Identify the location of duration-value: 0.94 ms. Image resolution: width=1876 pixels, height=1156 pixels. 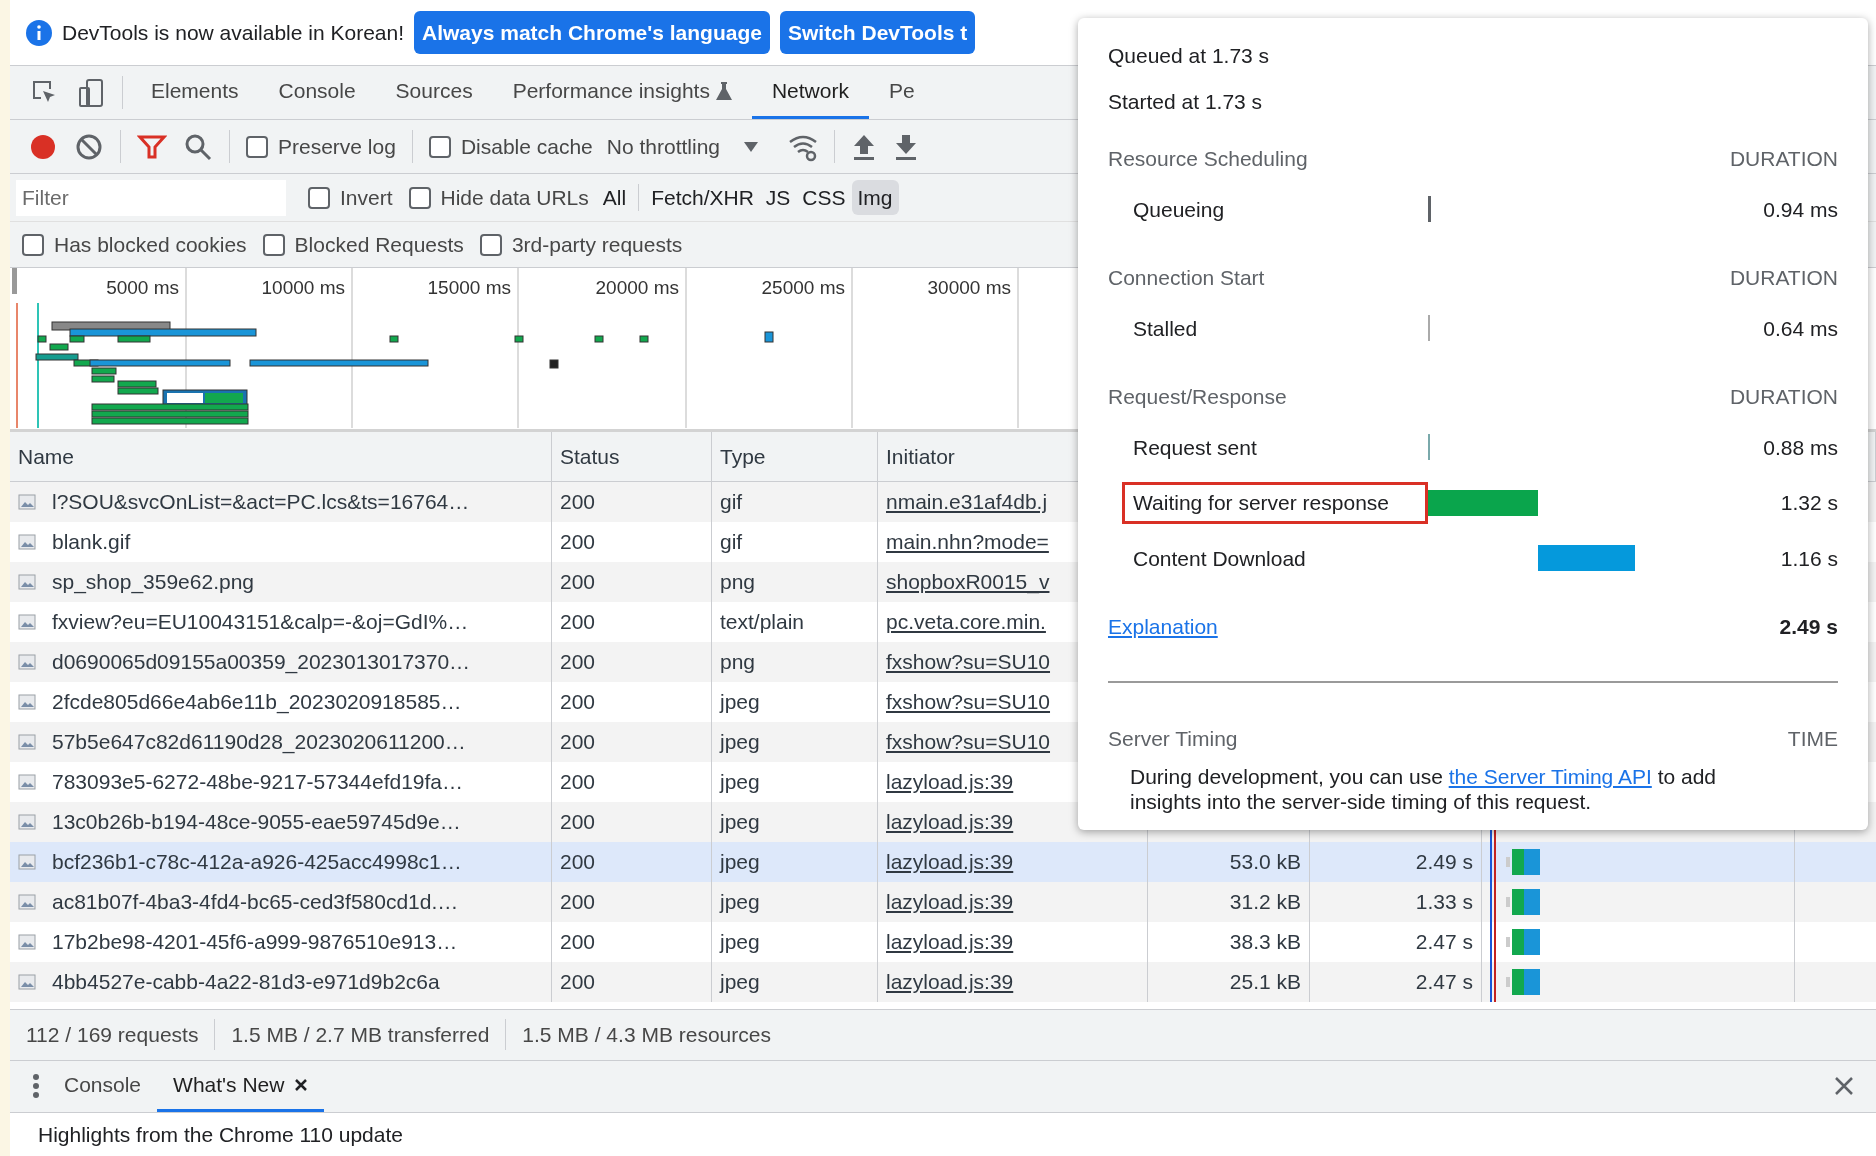
(1800, 209).